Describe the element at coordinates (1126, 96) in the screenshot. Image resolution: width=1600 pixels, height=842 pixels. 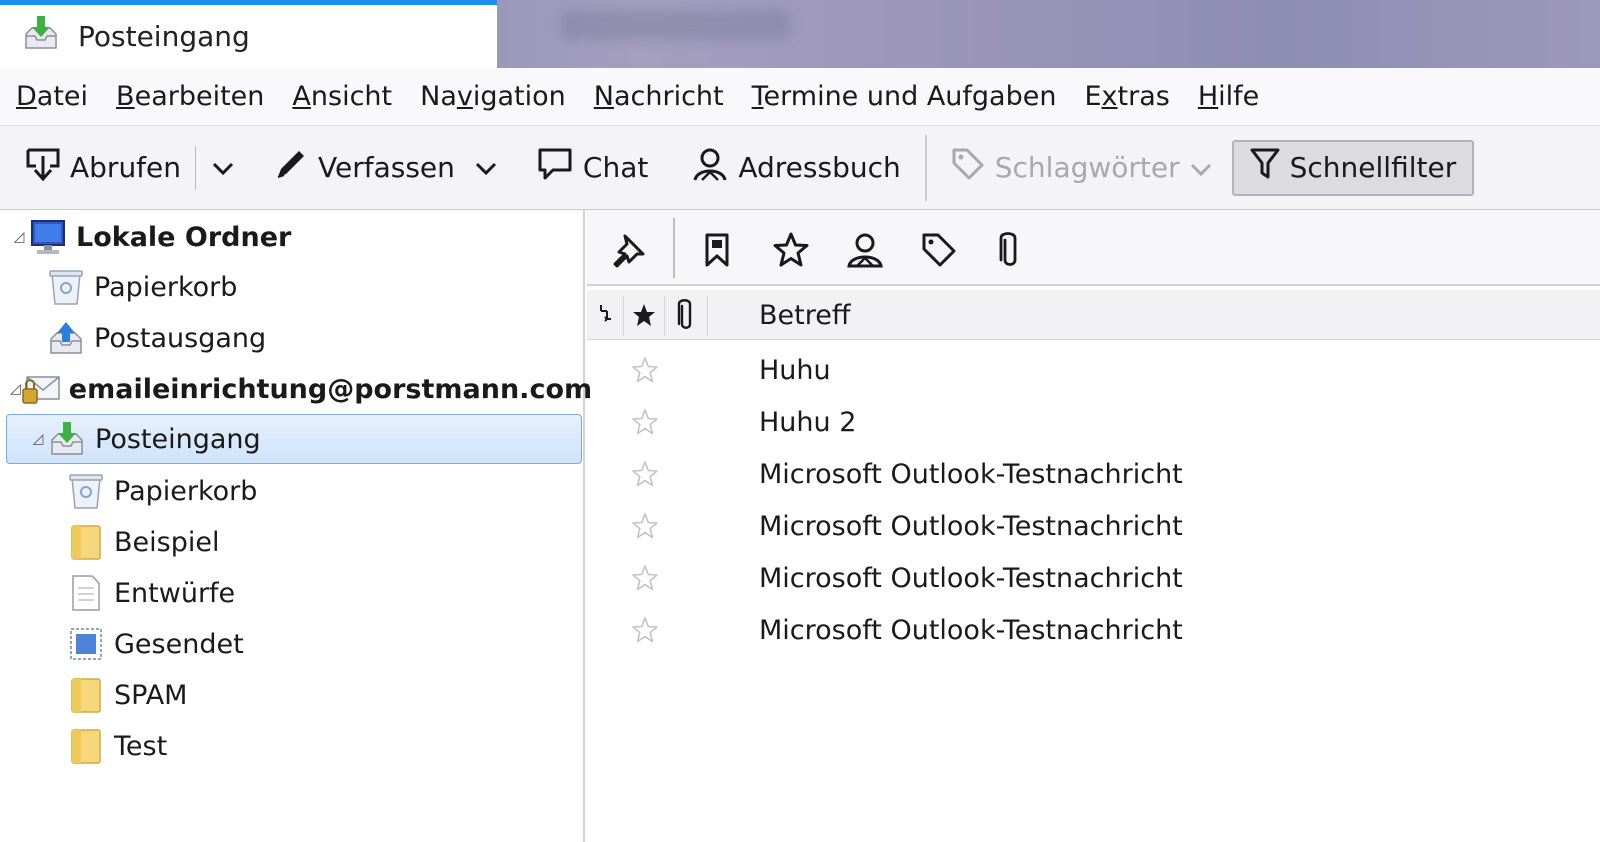
I see `menu-tools: Extras` at that location.